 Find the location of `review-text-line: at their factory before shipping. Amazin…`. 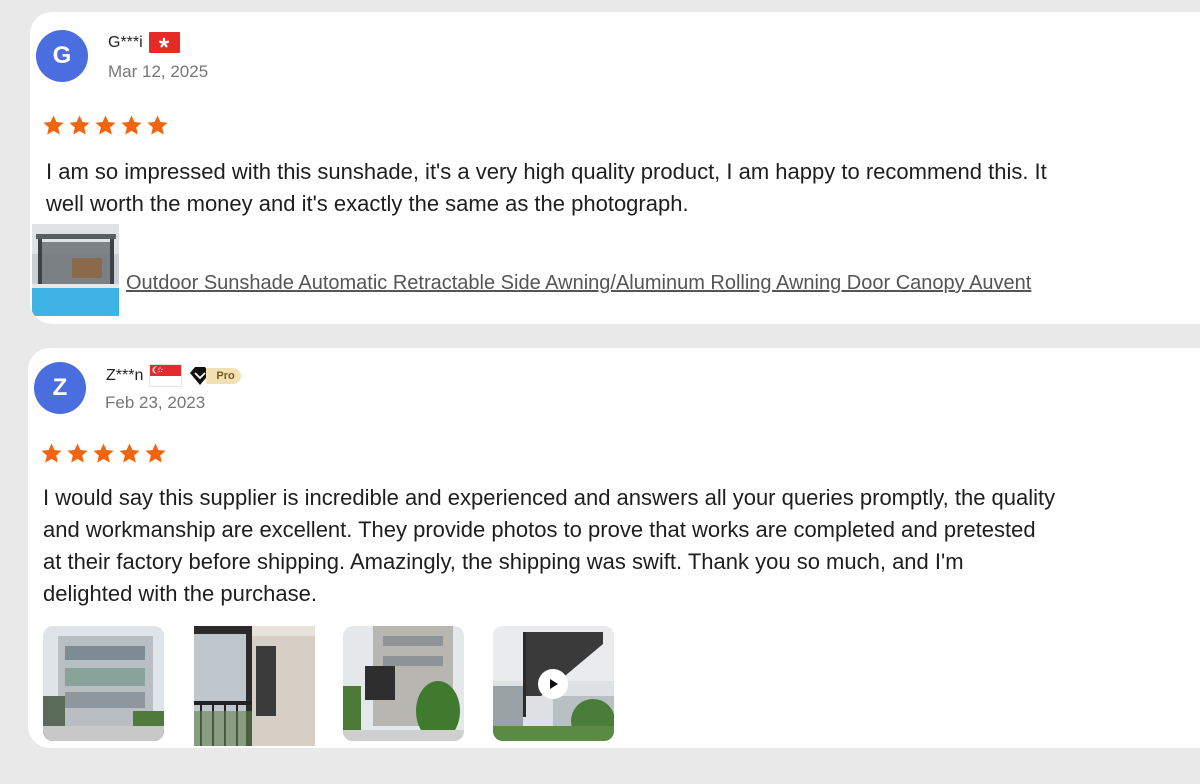

review-text-line: at their factory before shipping. Amazin… is located at coordinates (503, 561).